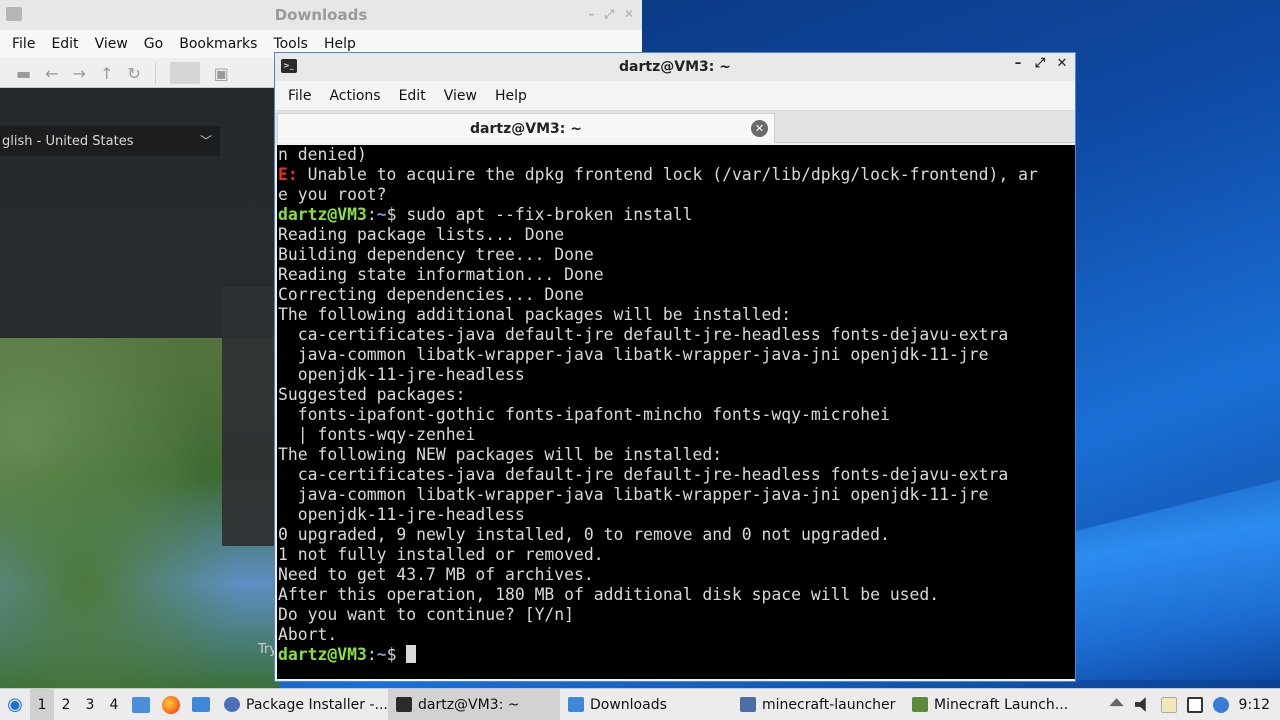 This screenshot has width=1280, height=720. What do you see at coordinates (133, 73) in the screenshot?
I see `reload-icon: ↻` at bounding box center [133, 73].